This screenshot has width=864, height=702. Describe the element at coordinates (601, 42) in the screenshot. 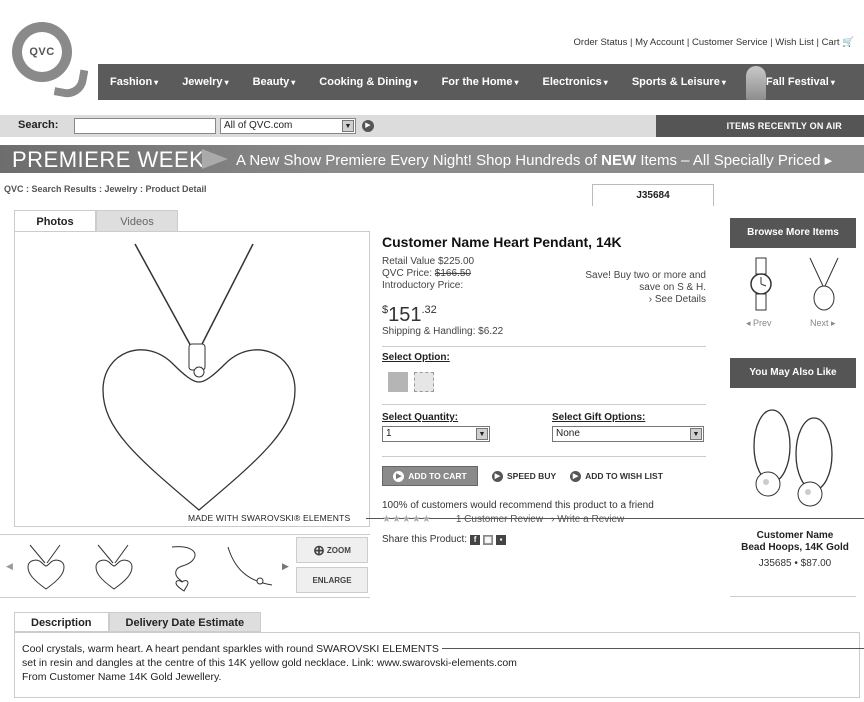

I see `order-status-link: Order Status` at that location.